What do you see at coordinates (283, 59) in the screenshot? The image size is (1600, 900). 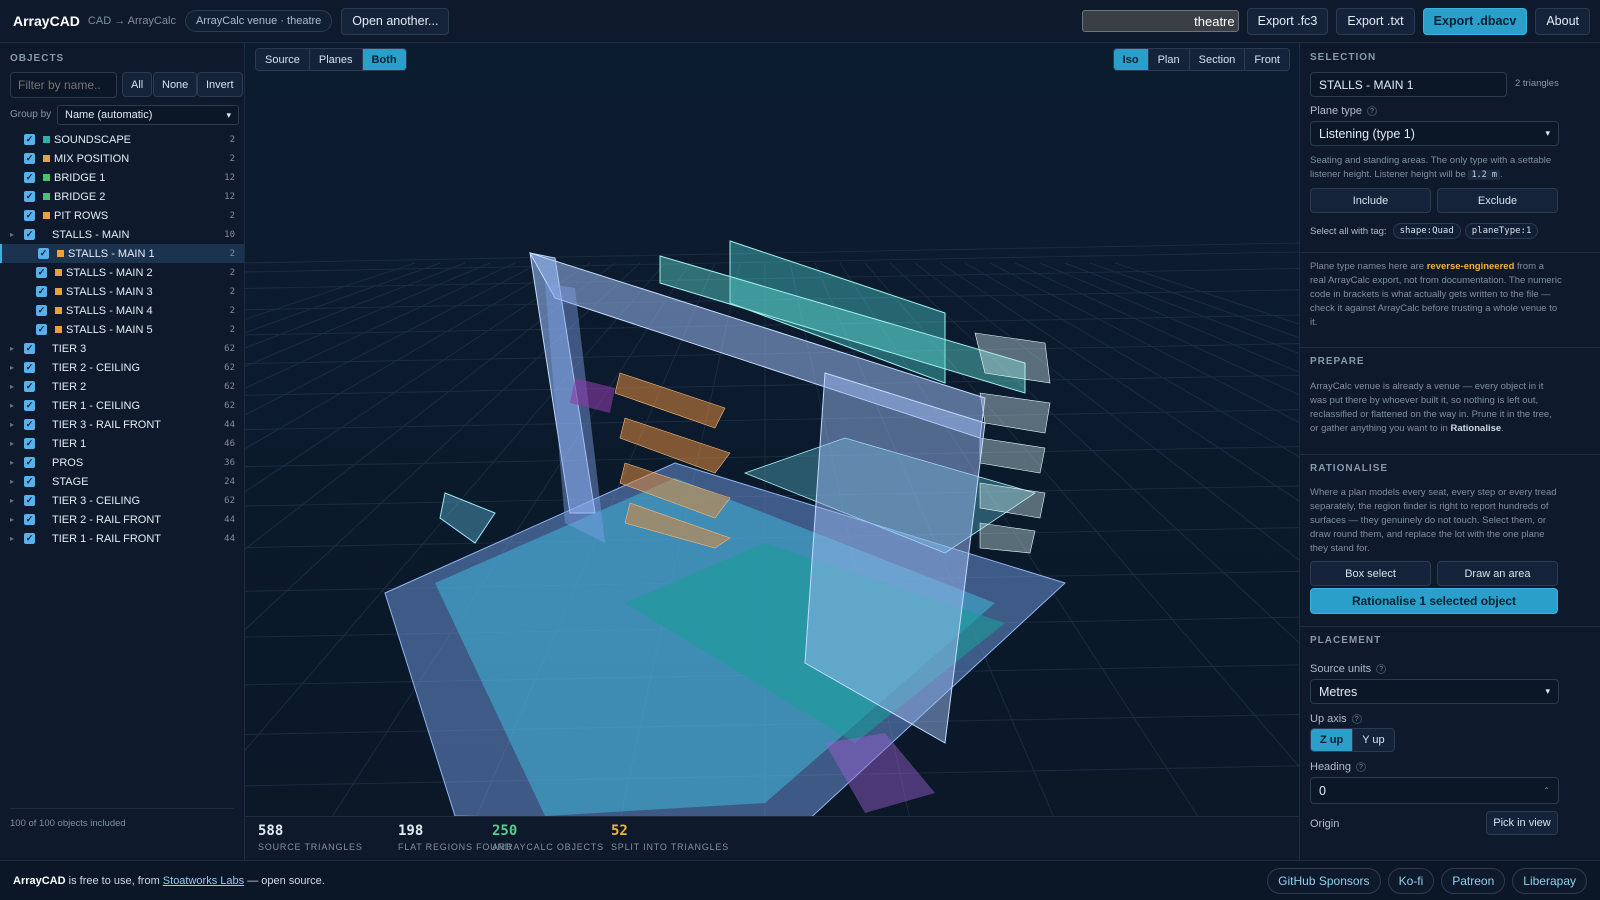 I see `layer-source-button: Source` at bounding box center [283, 59].